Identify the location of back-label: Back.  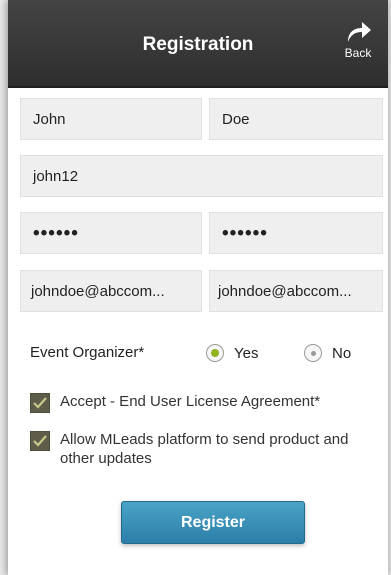
(358, 53).